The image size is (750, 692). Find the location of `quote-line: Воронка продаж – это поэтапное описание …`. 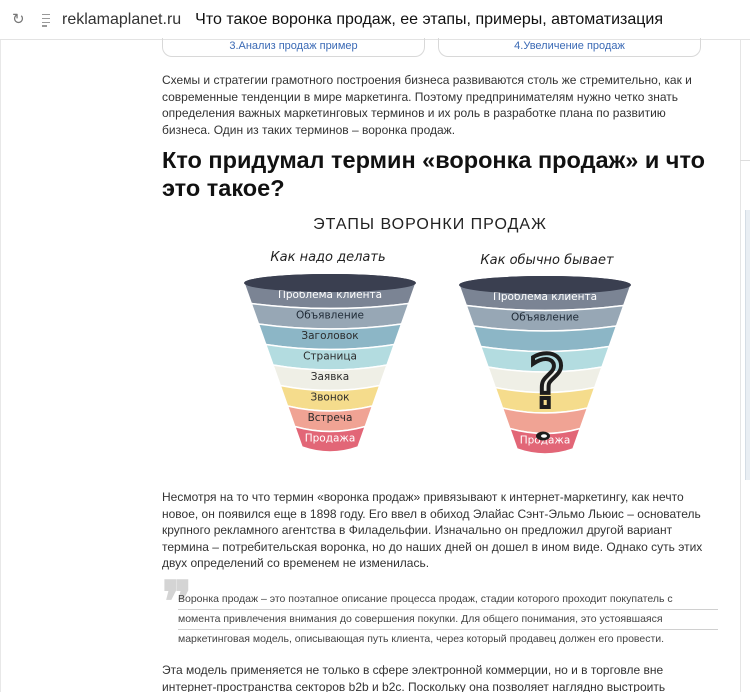

quote-line: Воронка продаж – это поэтапное описание … is located at coordinates (448, 600).